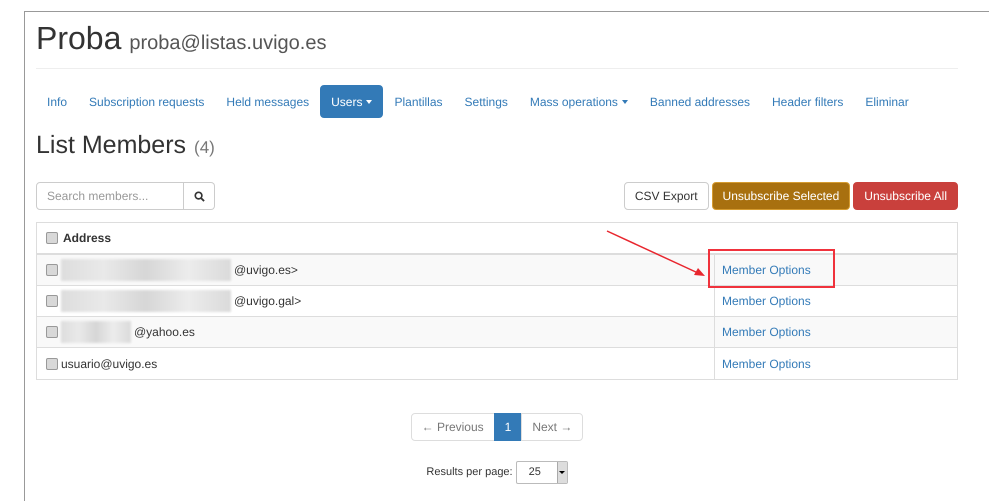 This screenshot has height=501, width=989. Describe the element at coordinates (562, 472) in the screenshot. I see `caret-icon` at that location.